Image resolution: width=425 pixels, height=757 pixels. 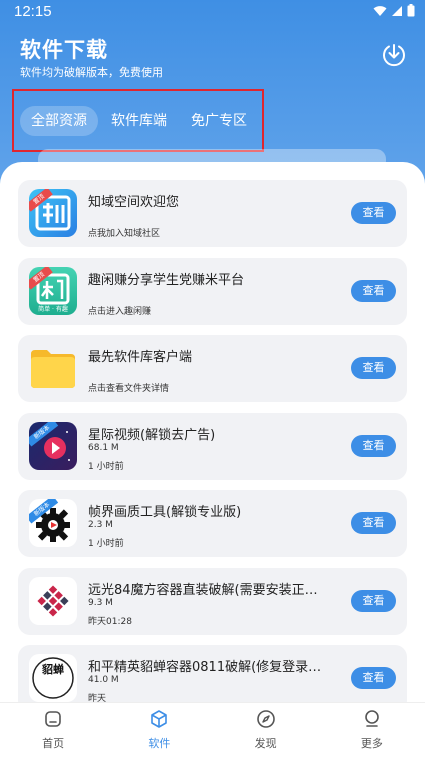 I want to click on list-item: 远光84魔方容器直装破解(需要安装正版游... 9.3 M 昨天01:28 查看, so click(x=212, y=601).